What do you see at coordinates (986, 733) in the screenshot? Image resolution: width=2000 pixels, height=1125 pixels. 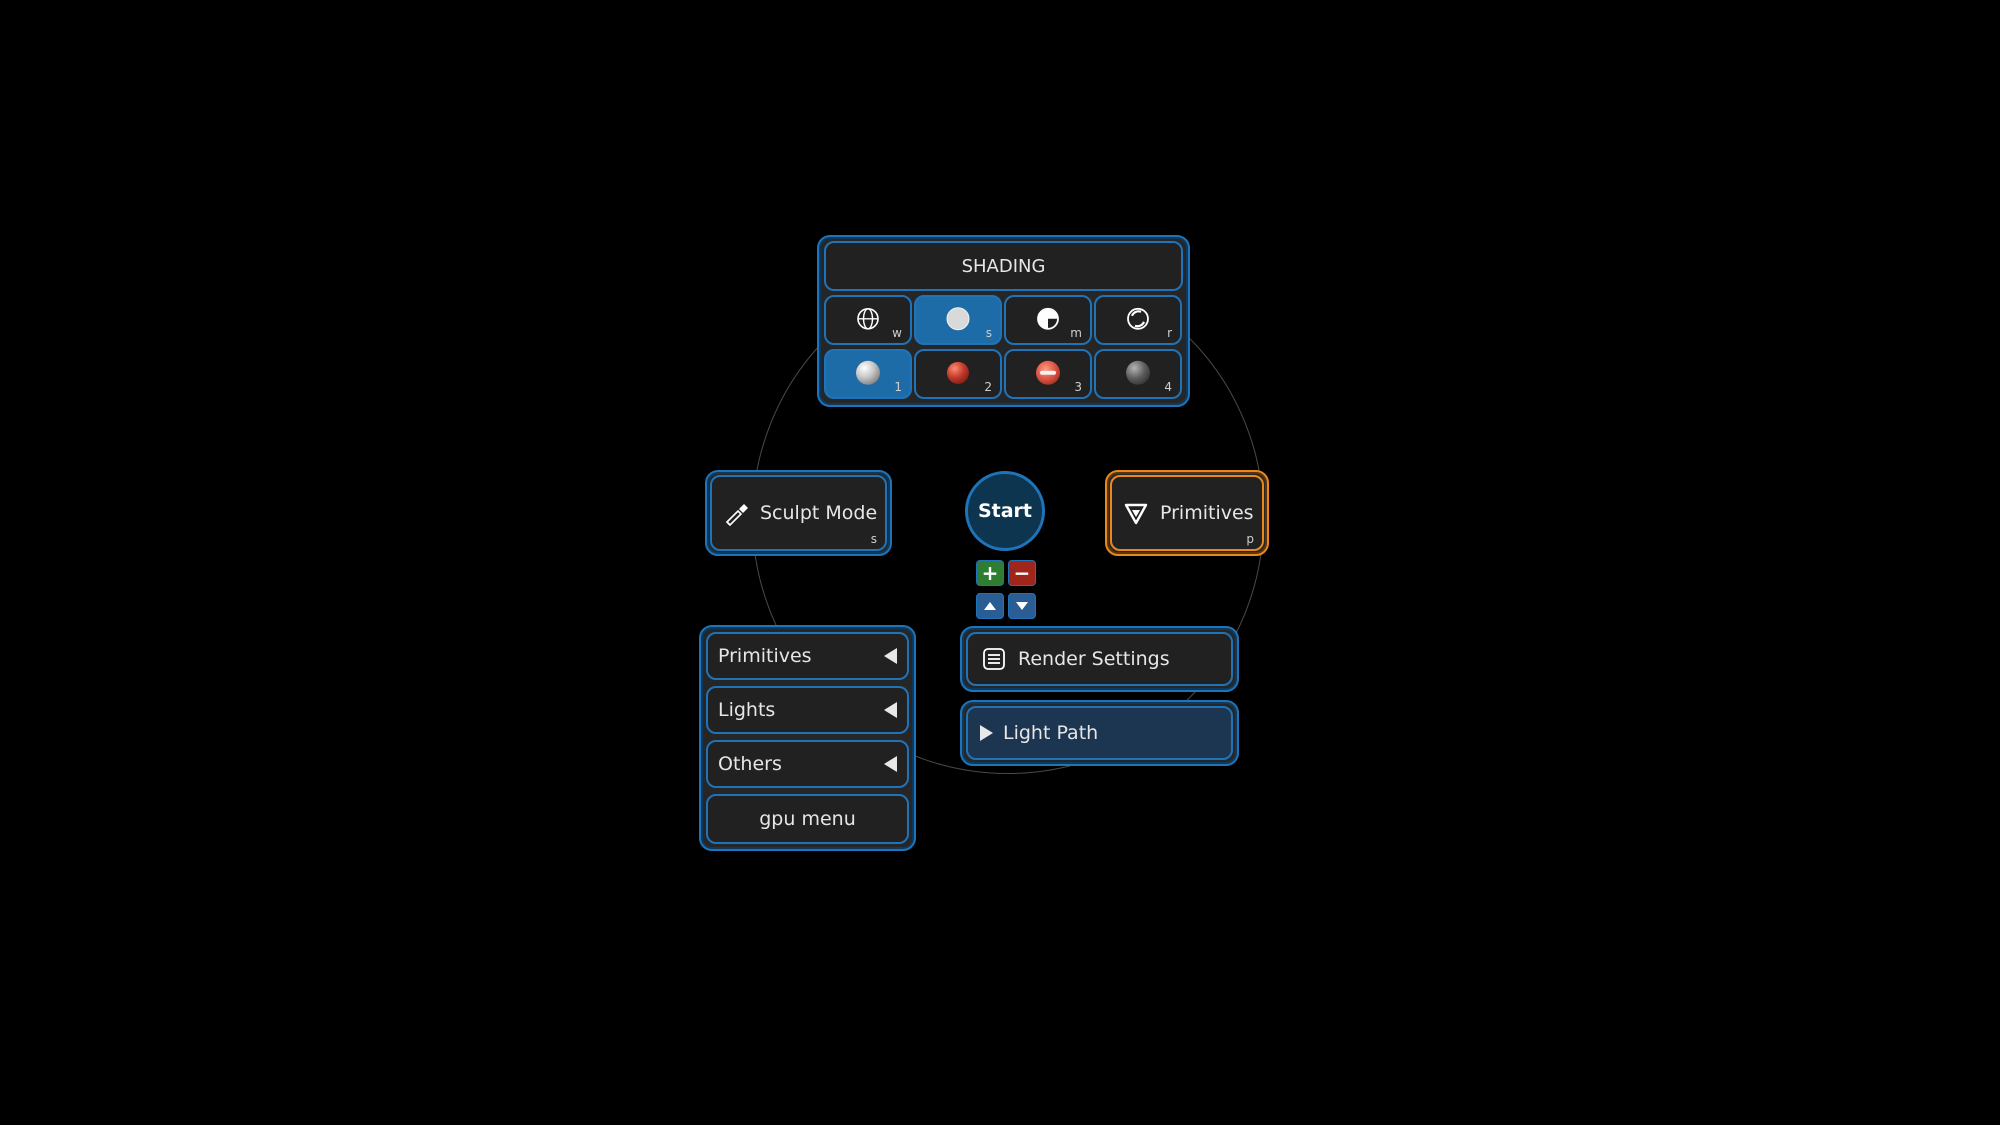 I see `expand-triangle-icon` at bounding box center [986, 733].